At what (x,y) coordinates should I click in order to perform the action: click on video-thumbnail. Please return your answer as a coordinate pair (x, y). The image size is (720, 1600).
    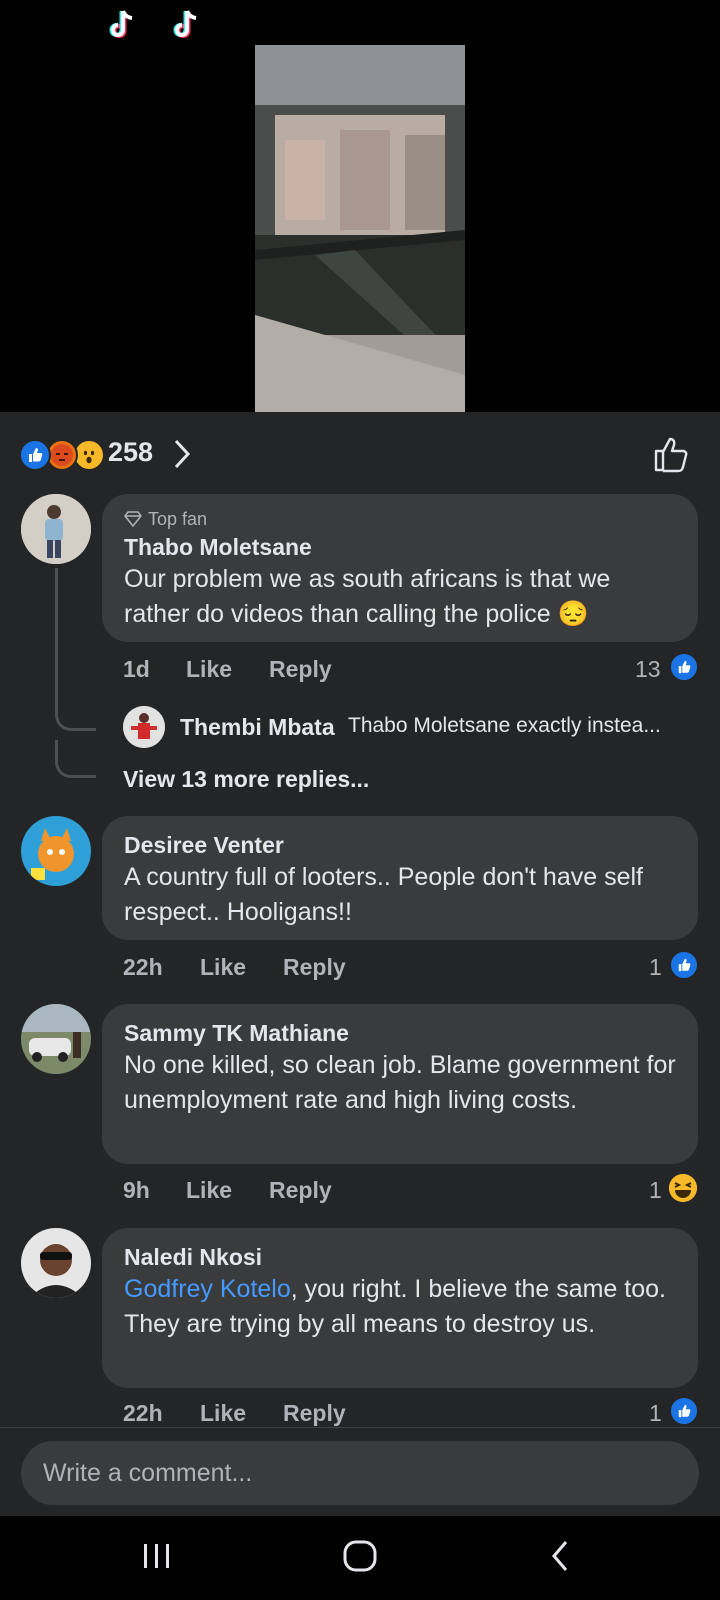
    Looking at the image, I should click on (360, 228).